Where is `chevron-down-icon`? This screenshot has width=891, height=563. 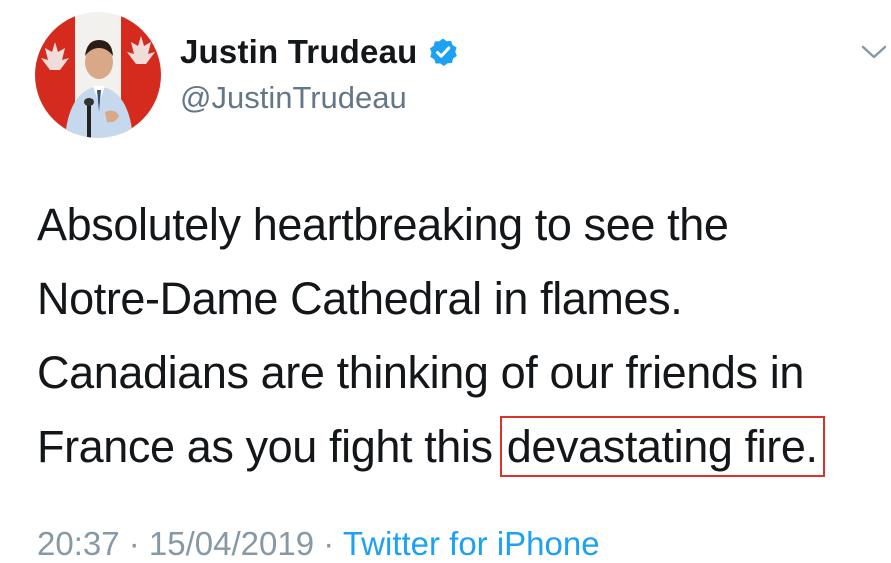 chevron-down-icon is located at coordinates (874, 52).